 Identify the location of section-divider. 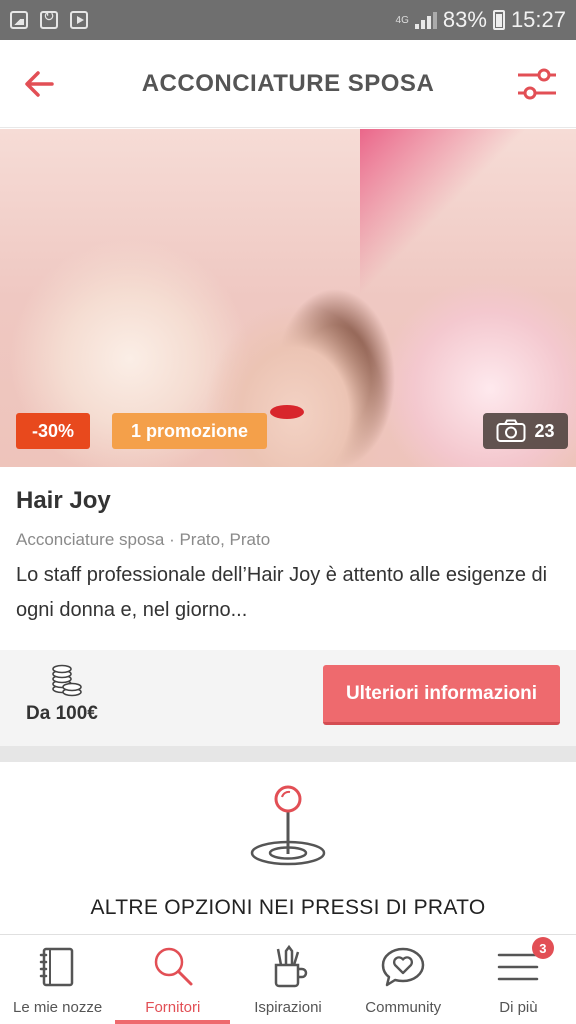
(288, 754).